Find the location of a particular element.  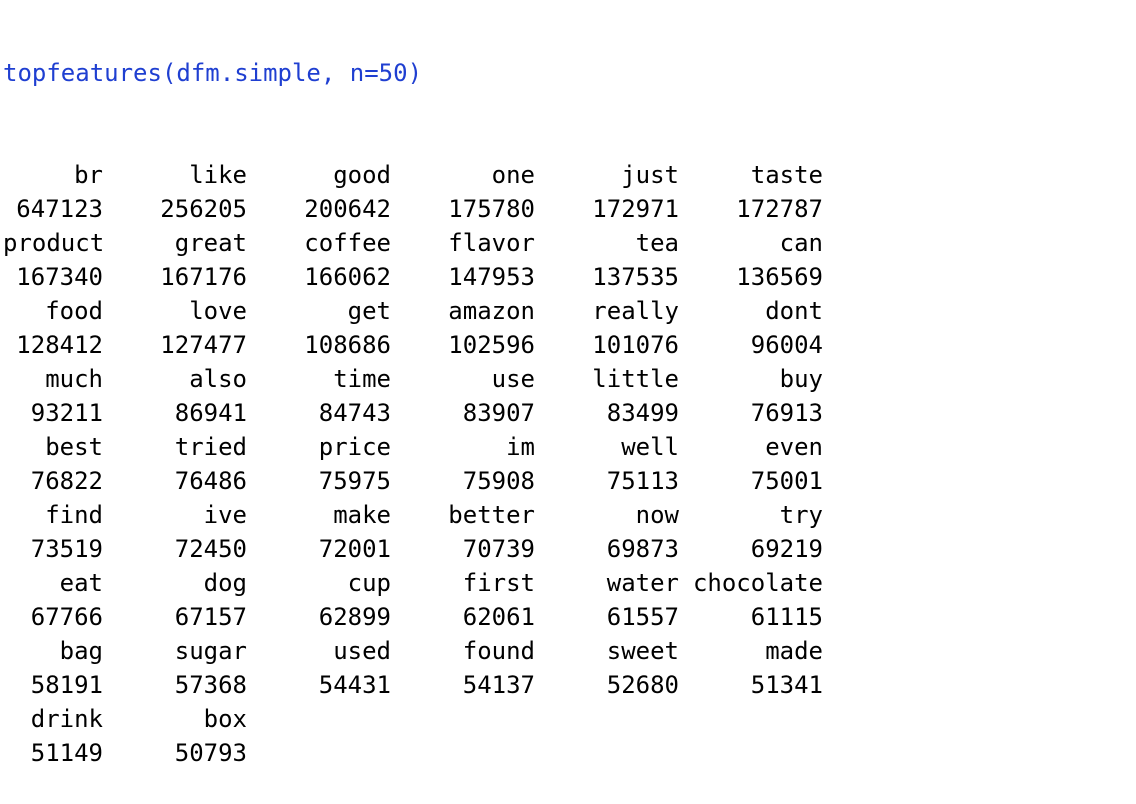

feature-count-row: 167340 167176 166062 147953 137535 136569 is located at coordinates (563, 277).